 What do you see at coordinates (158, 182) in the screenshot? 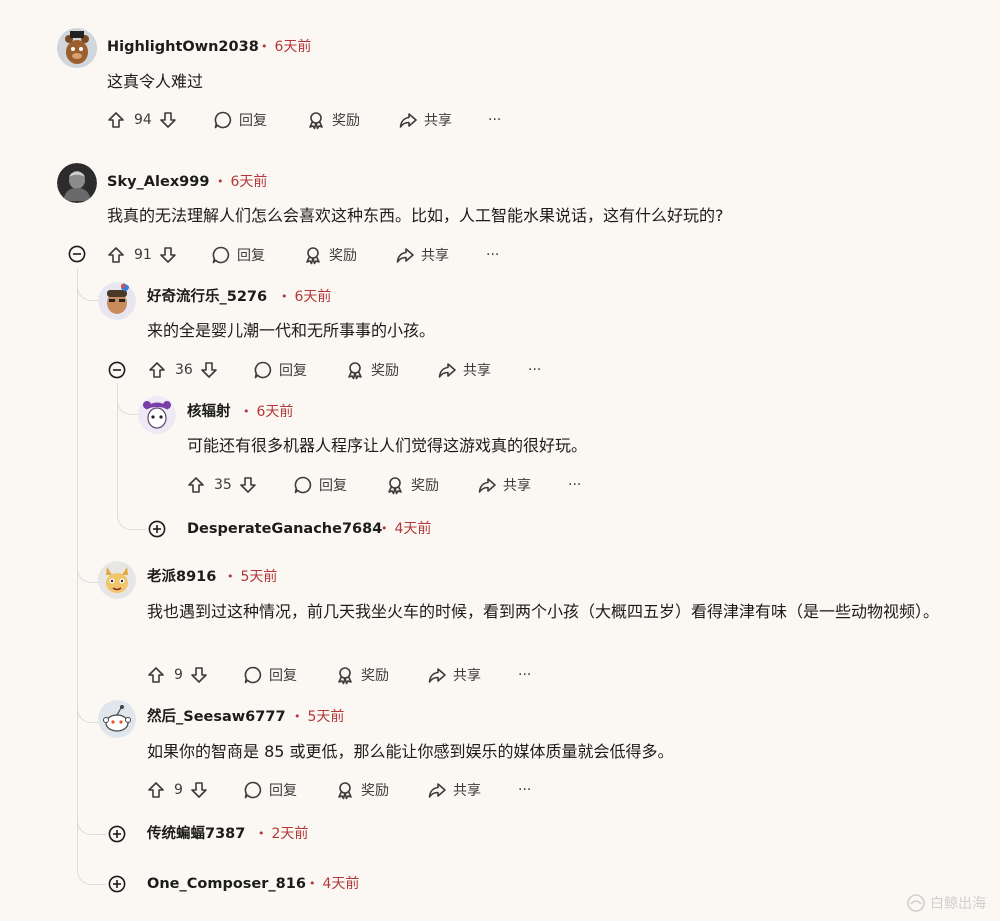
I see `comment-author: Sky_Alex999` at bounding box center [158, 182].